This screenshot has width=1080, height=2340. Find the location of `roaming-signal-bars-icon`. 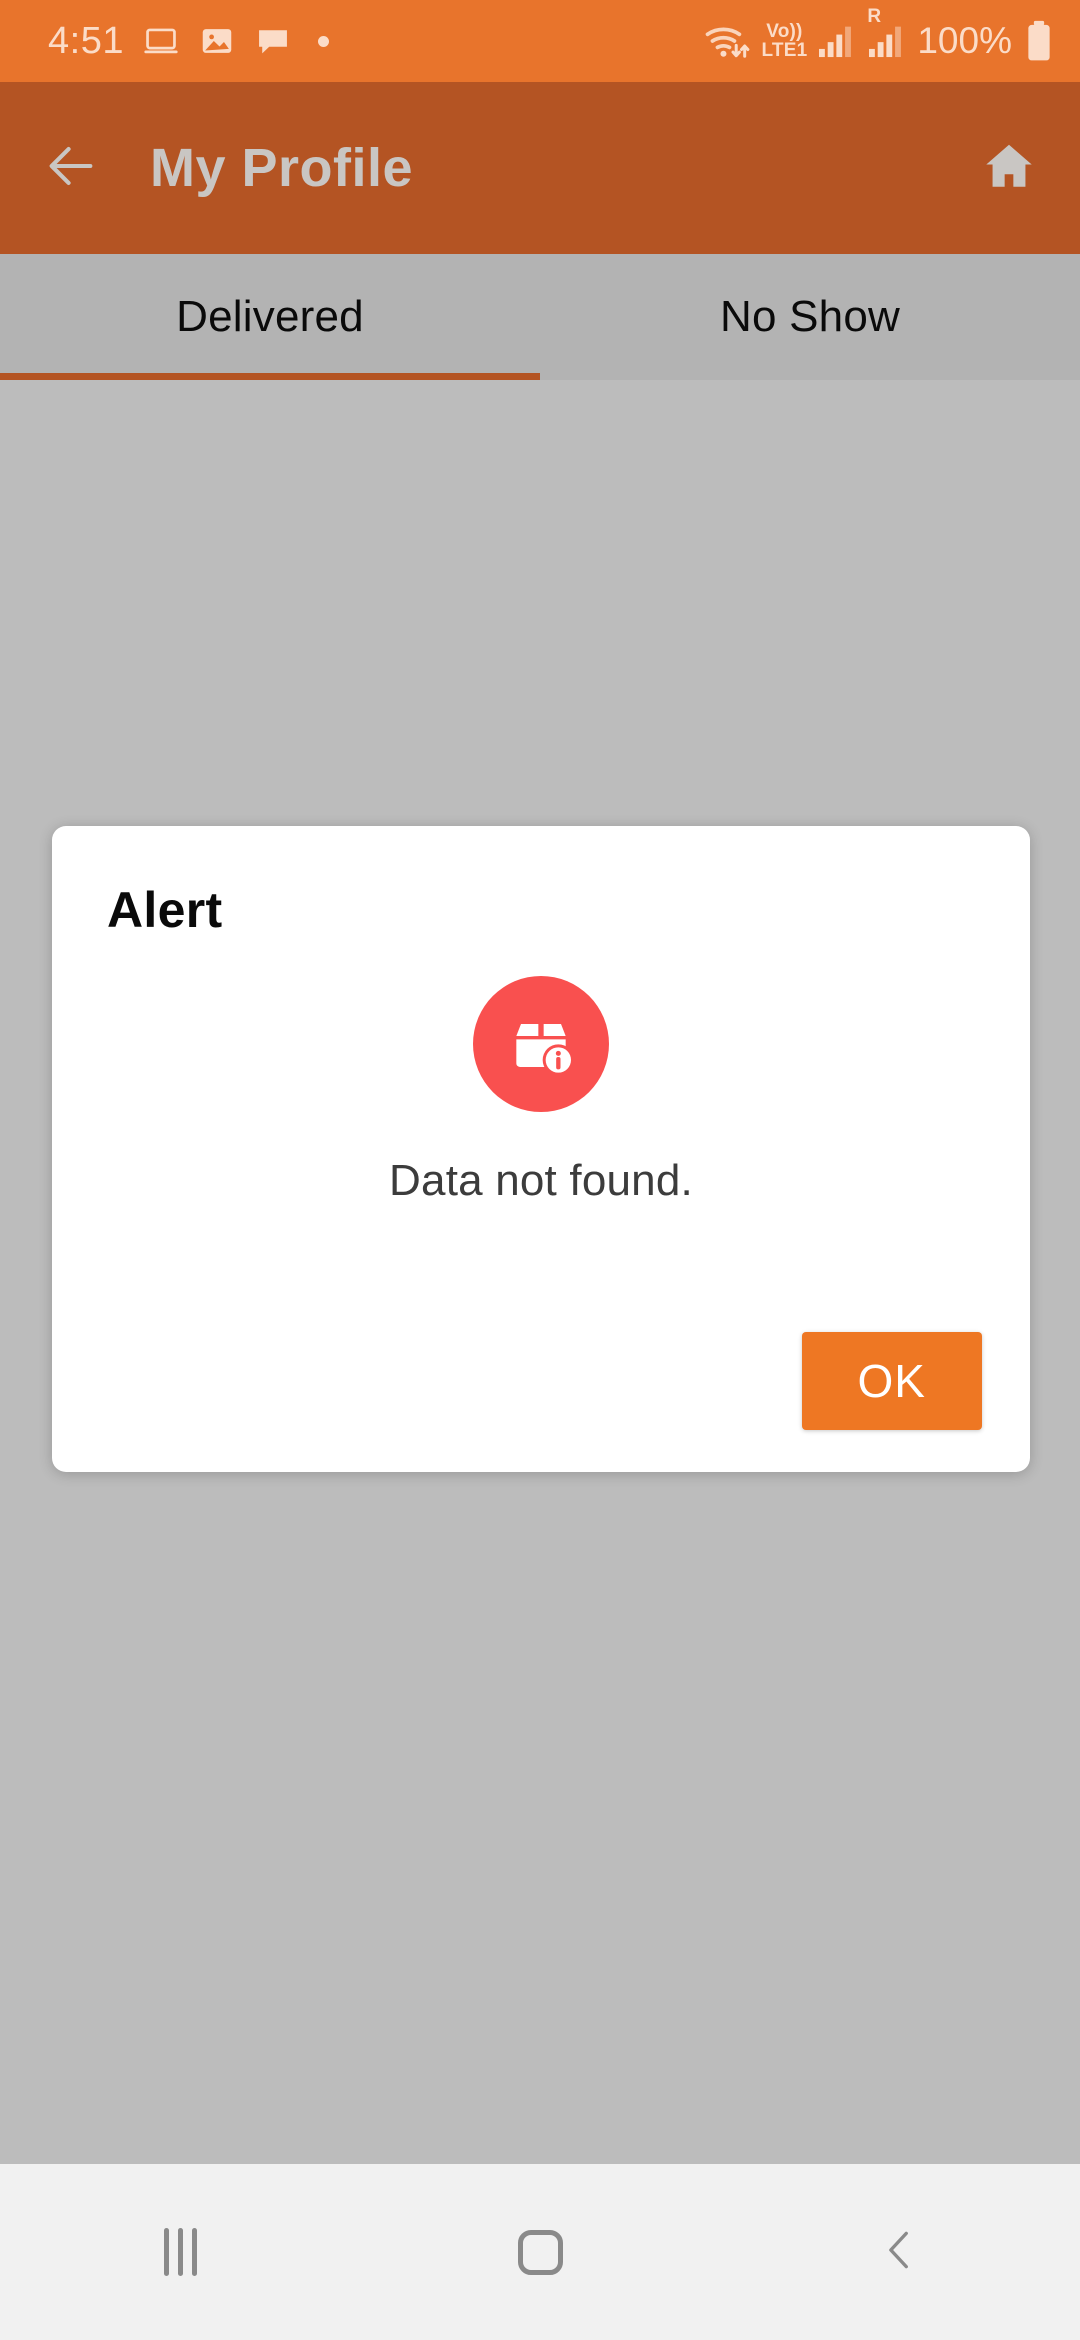

roaming-signal-bars-icon is located at coordinates (885, 42).